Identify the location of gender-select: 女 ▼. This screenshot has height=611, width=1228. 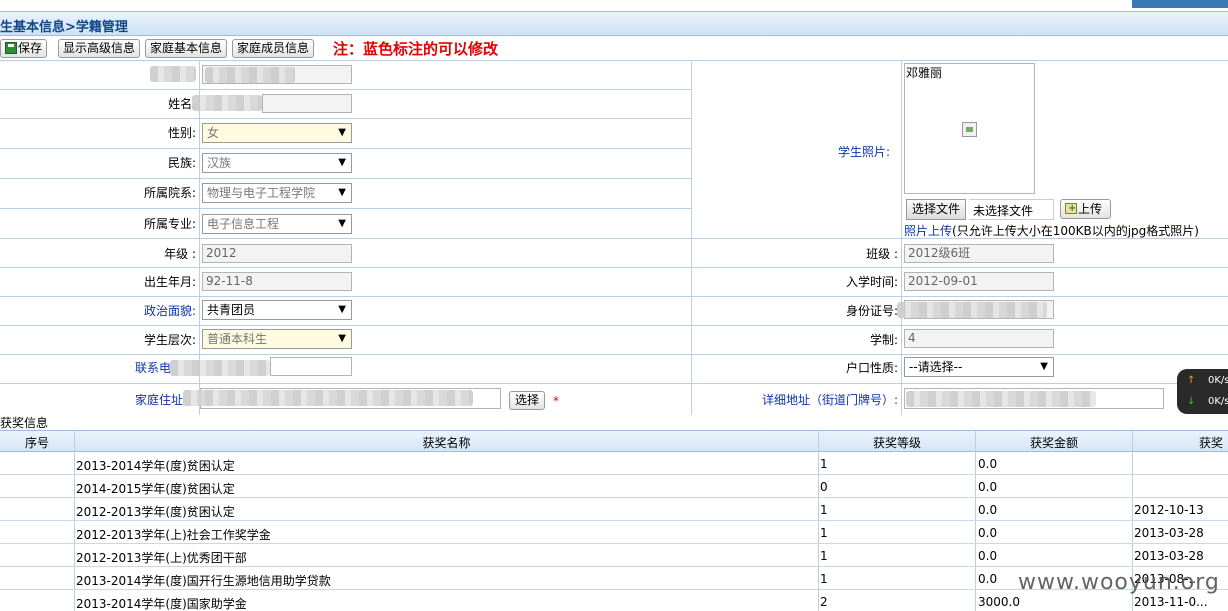
(277, 133).